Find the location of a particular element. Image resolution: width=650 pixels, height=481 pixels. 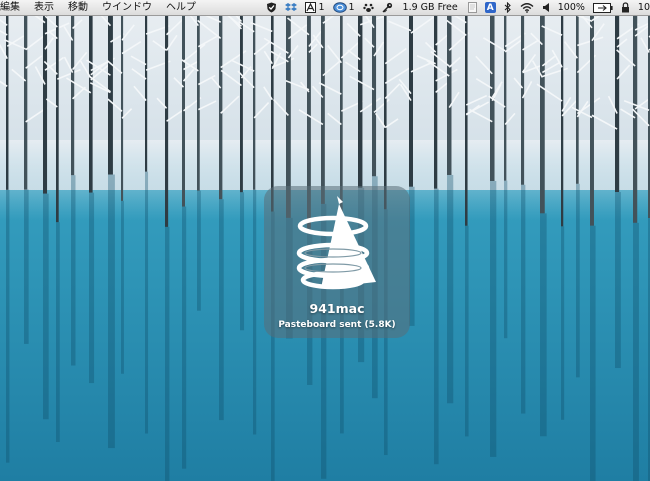

document-icon is located at coordinates (472, 7).